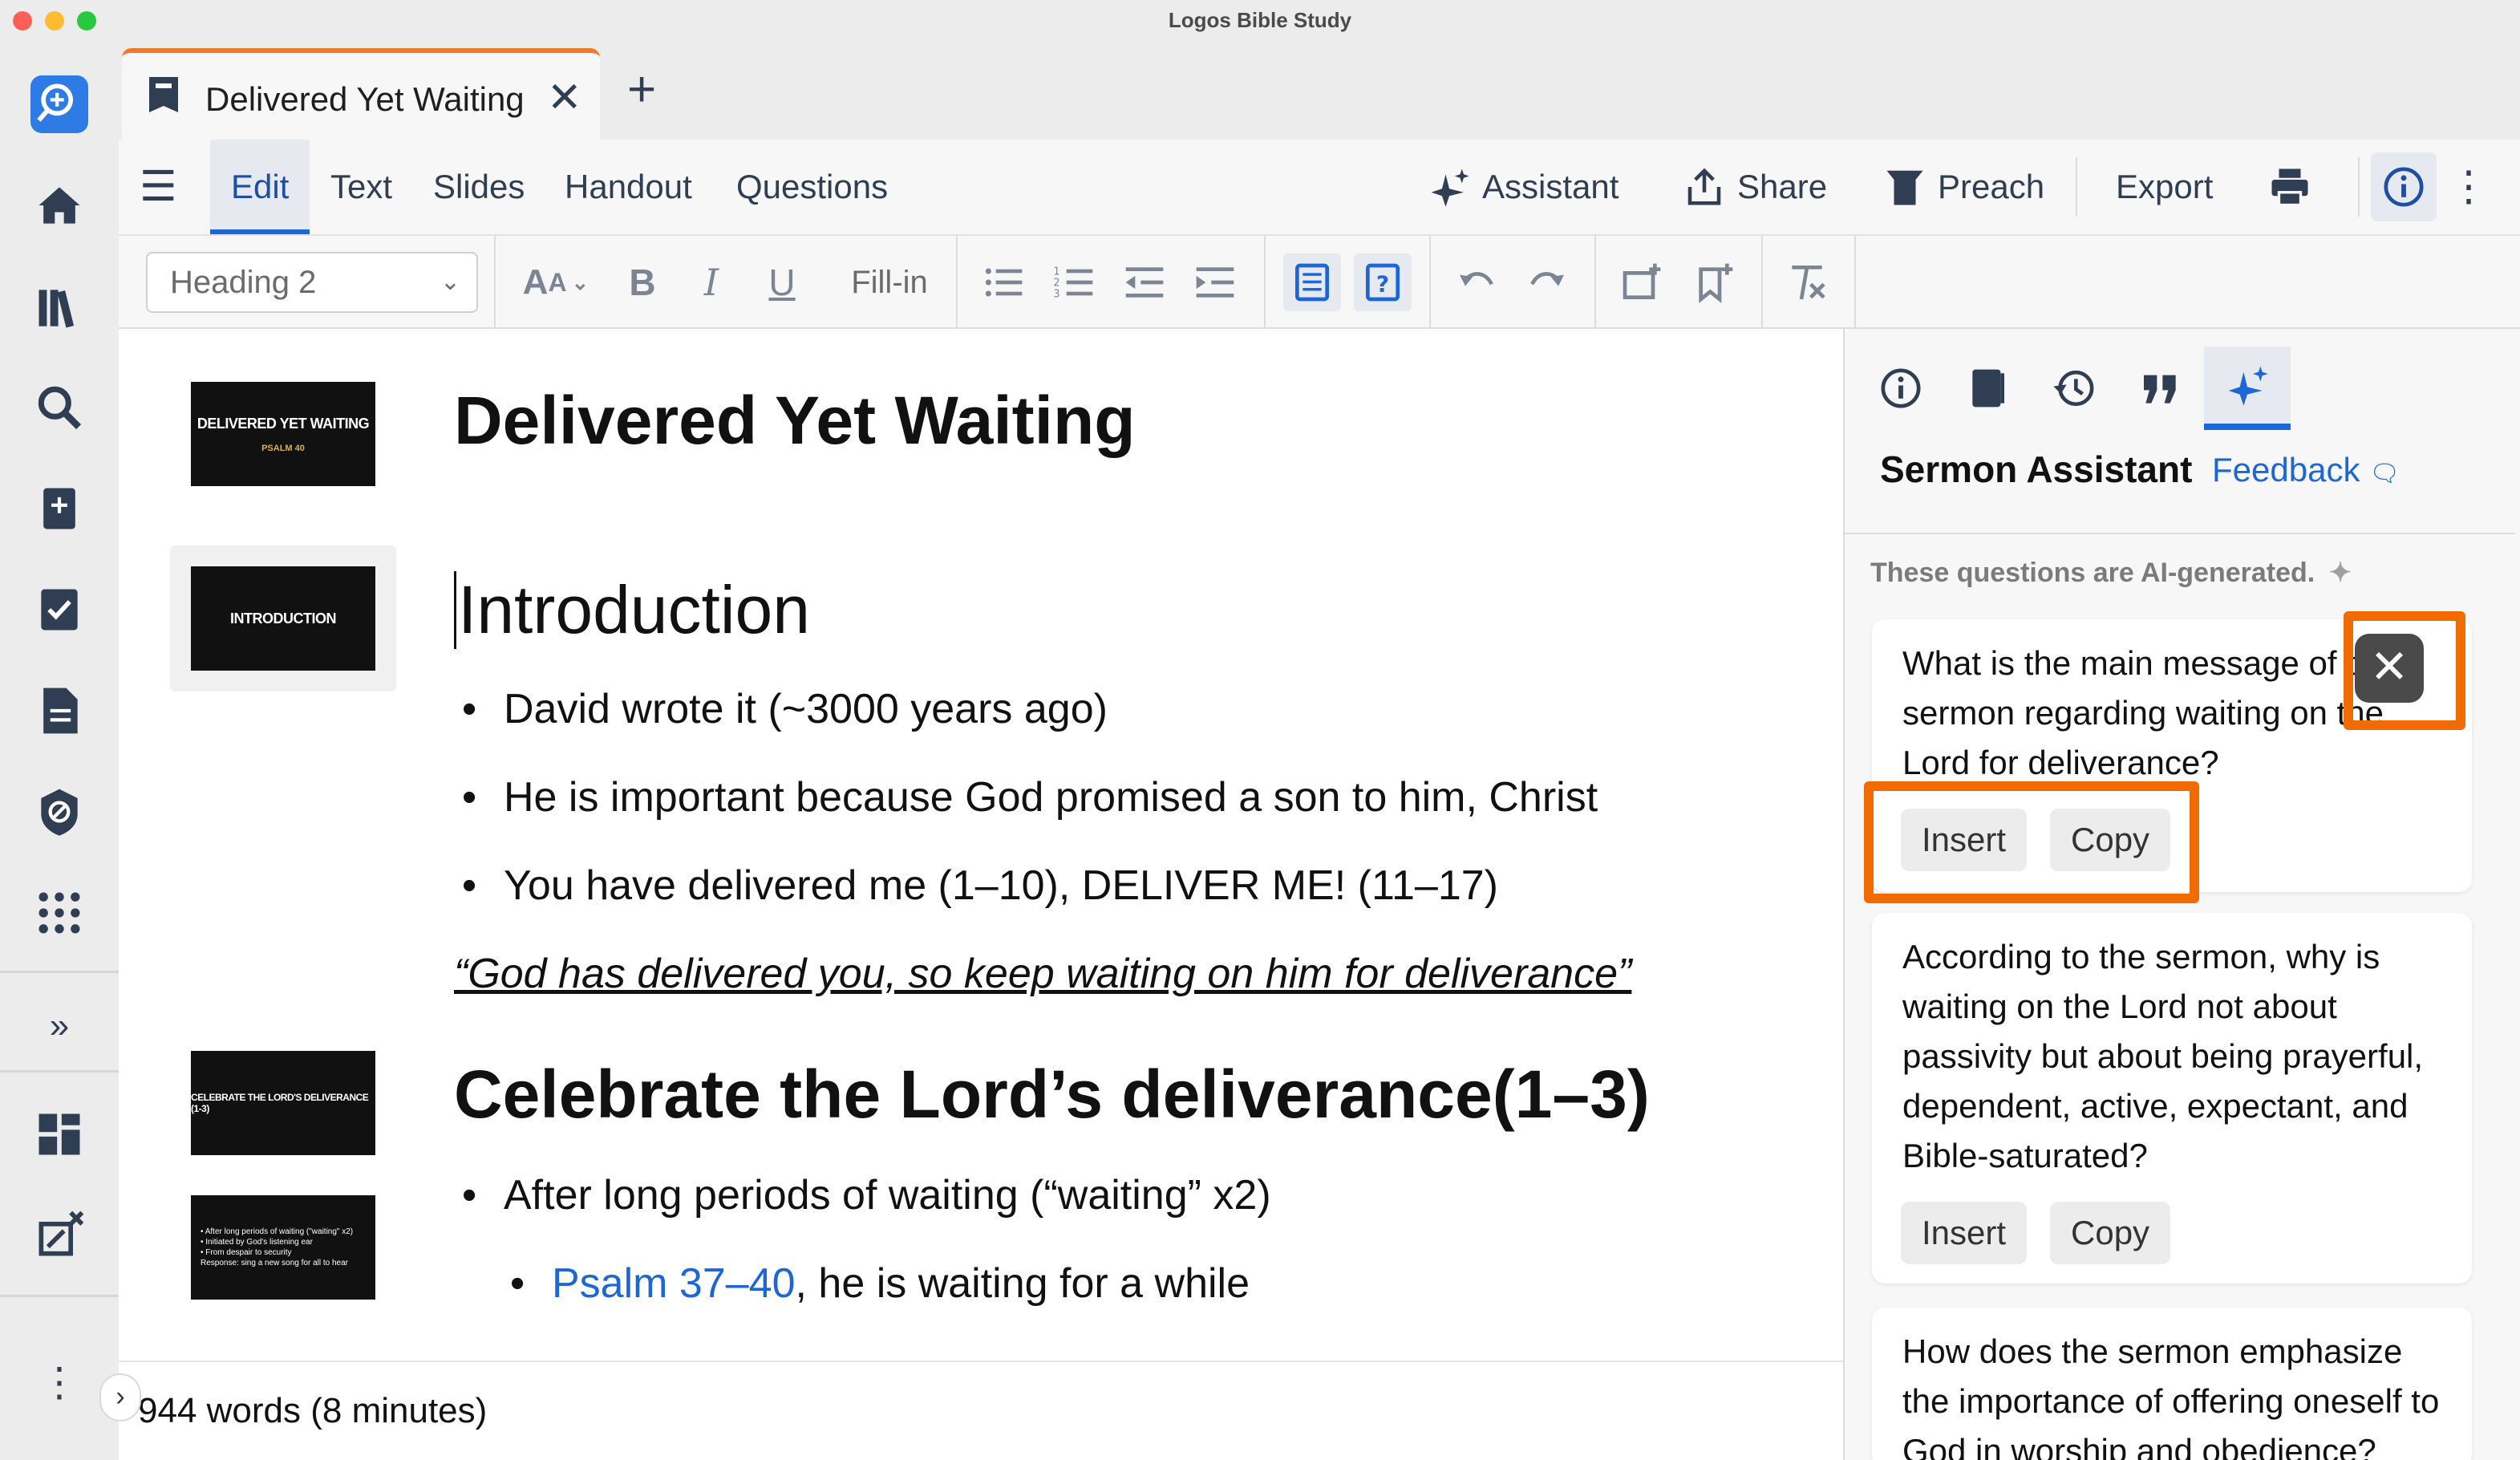 The image size is (2520, 1460). I want to click on info-panel-toggle, so click(2404, 187).